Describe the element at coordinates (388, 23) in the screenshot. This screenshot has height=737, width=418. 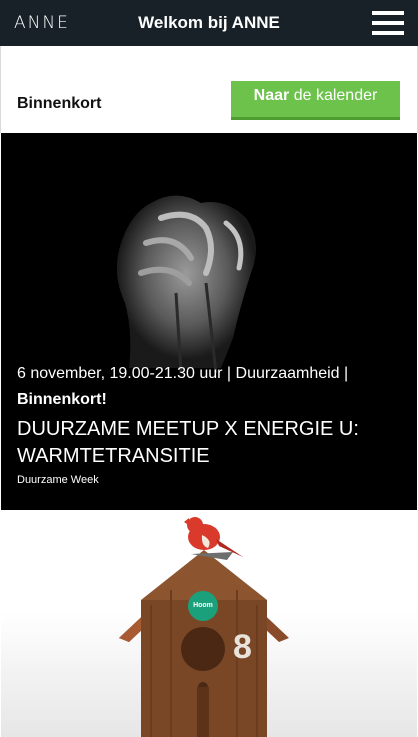
I see `hamburger-menu-icon` at that location.